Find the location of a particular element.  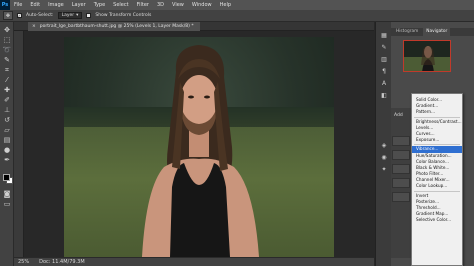

crop-icon: ⌗ is located at coordinates (7, 70).